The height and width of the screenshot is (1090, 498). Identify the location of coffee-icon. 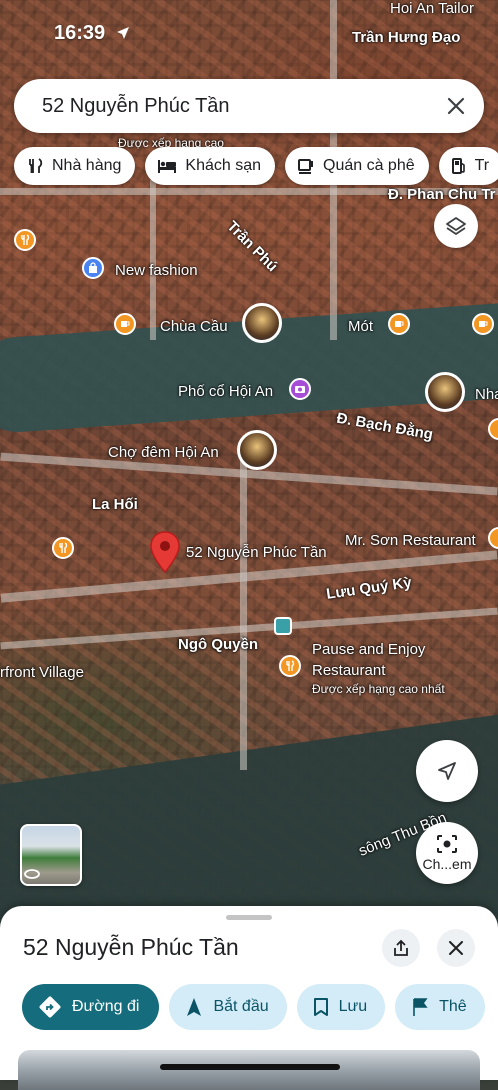
(305, 166).